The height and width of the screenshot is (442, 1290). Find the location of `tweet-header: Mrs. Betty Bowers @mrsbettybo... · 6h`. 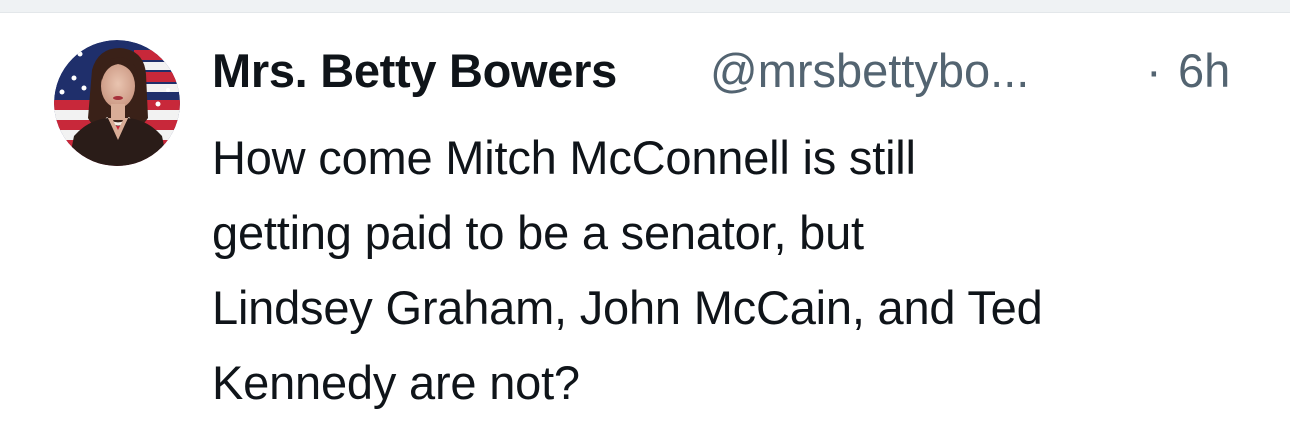

tweet-header: Mrs. Betty Bowers @mrsbettybo... · 6h is located at coordinates (737, 73).